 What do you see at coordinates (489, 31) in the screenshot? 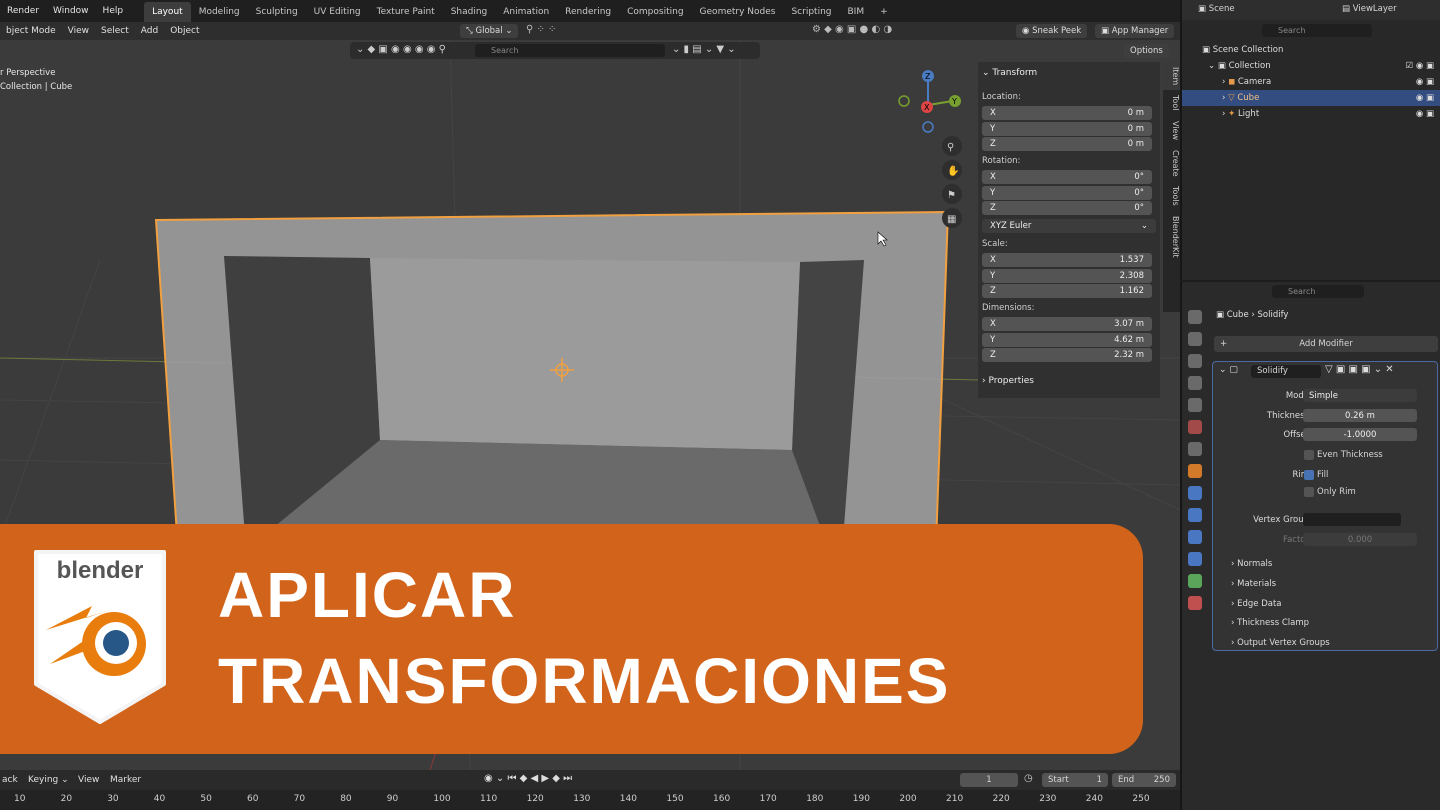
I see `orientation-dropdown: ⤡ Global ⌄` at bounding box center [489, 31].